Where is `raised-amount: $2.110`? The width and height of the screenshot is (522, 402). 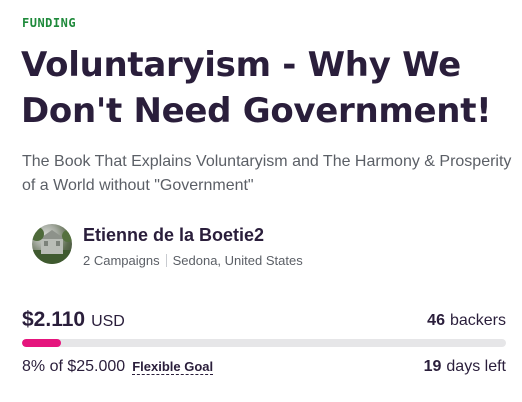
raised-amount: $2.110 is located at coordinates (54, 319).